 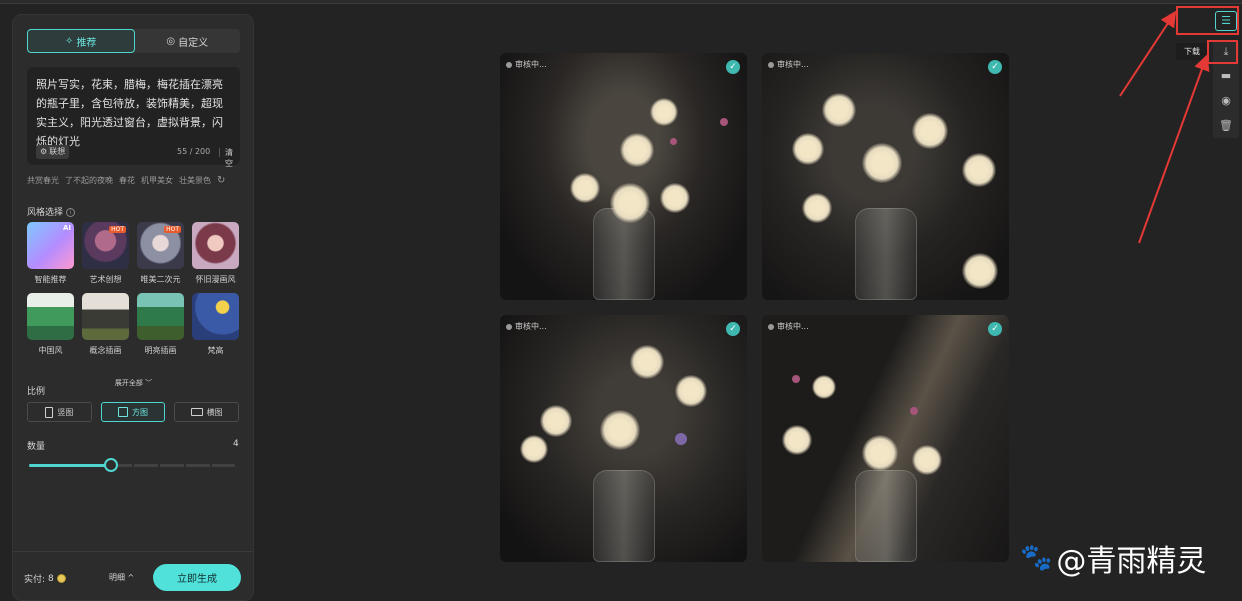 I want to click on watermark: 🐾 @青雨精灵, so click(x=1113, y=558).